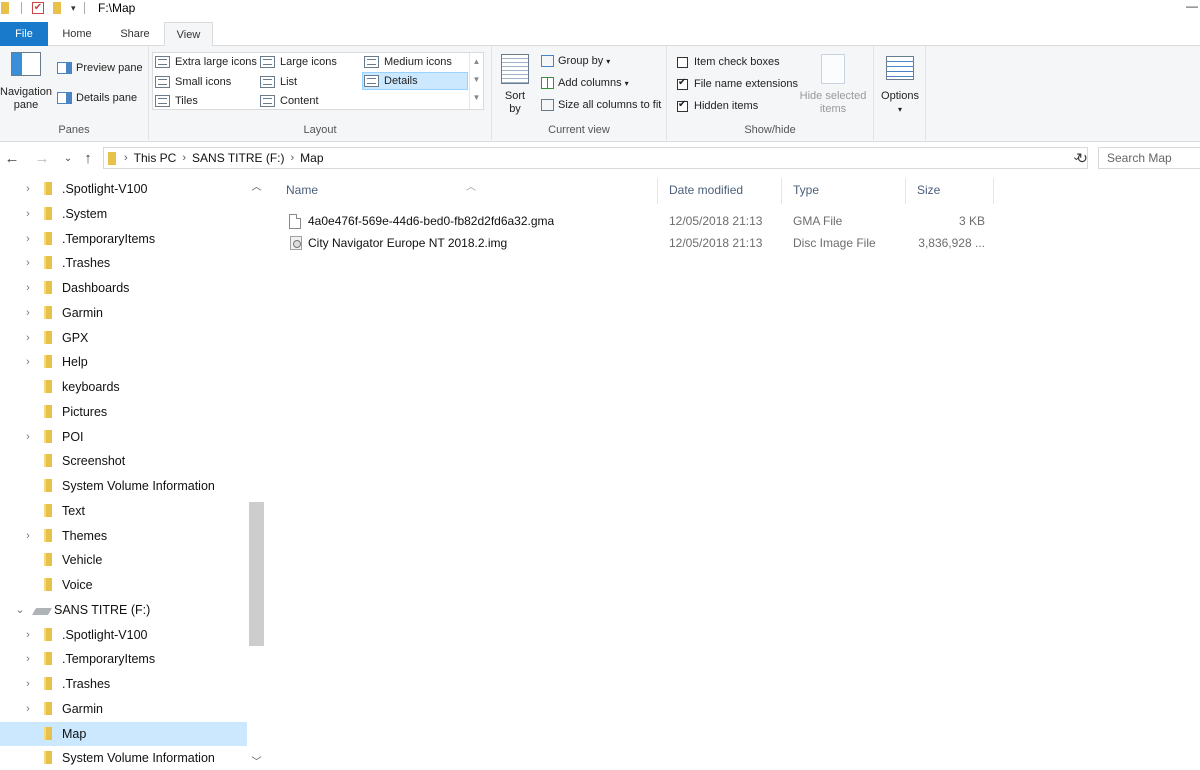 This screenshot has height=770, width=1200. Describe the element at coordinates (123, 585) in the screenshot. I see `tree-item: Voice` at that location.